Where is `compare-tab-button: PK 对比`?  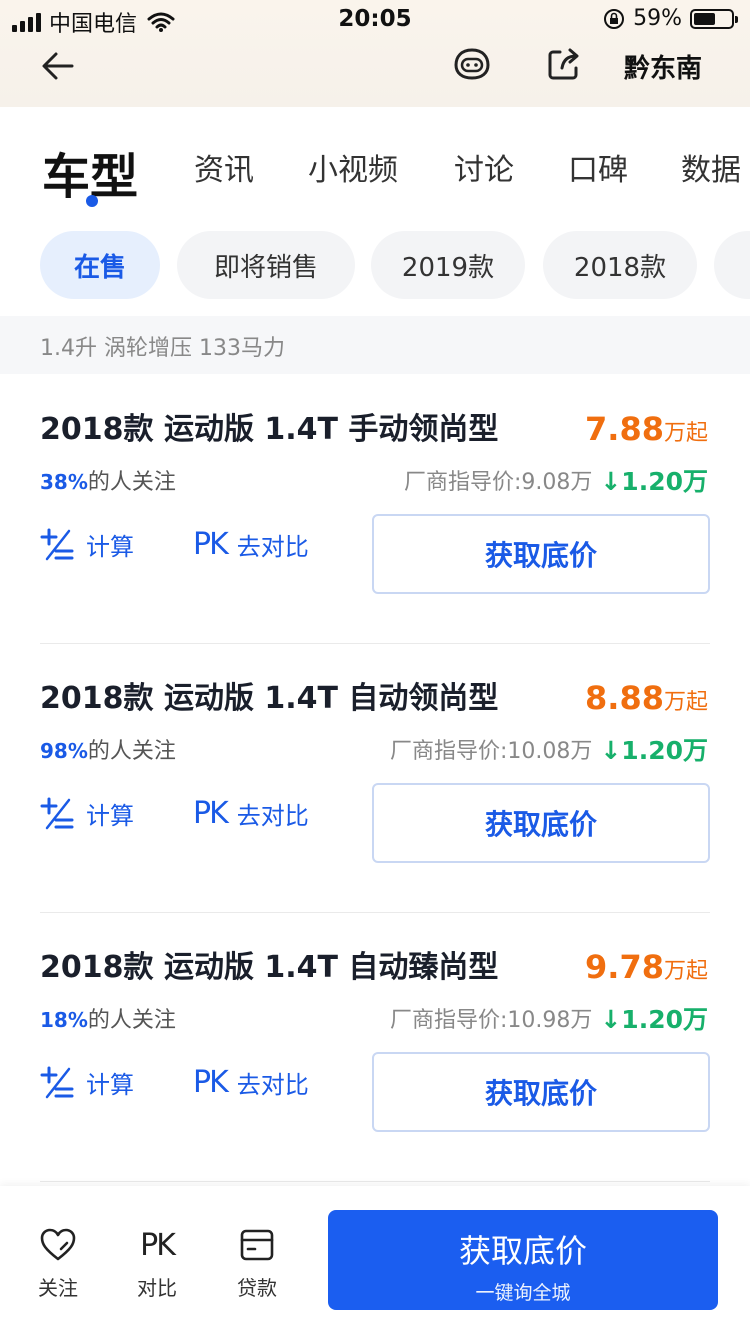
compare-tab-button: PK 对比 is located at coordinates (157, 1263).